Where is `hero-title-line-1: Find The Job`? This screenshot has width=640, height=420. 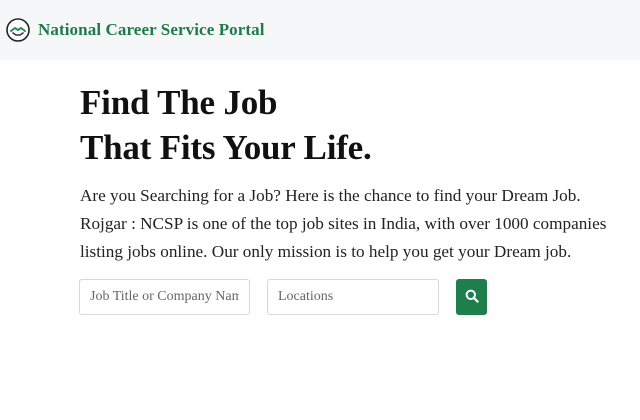
hero-title-line-1: Find The Job is located at coordinates (179, 102).